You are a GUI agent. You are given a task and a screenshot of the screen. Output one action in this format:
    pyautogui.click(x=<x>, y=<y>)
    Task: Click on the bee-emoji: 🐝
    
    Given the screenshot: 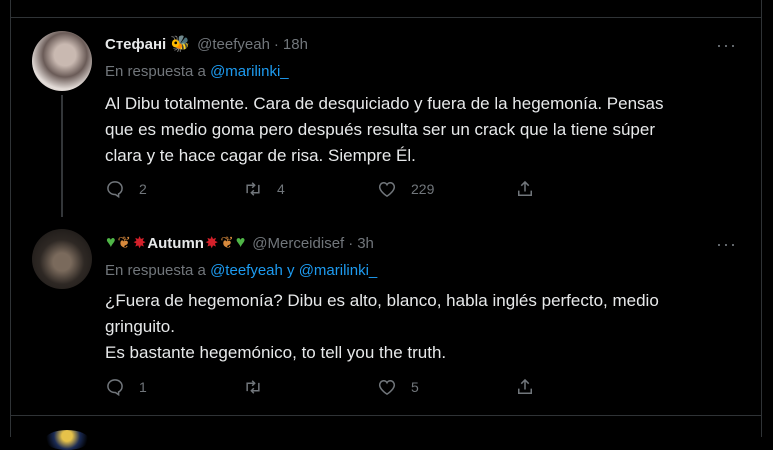 What is the action you would take?
    pyautogui.click(x=180, y=44)
    